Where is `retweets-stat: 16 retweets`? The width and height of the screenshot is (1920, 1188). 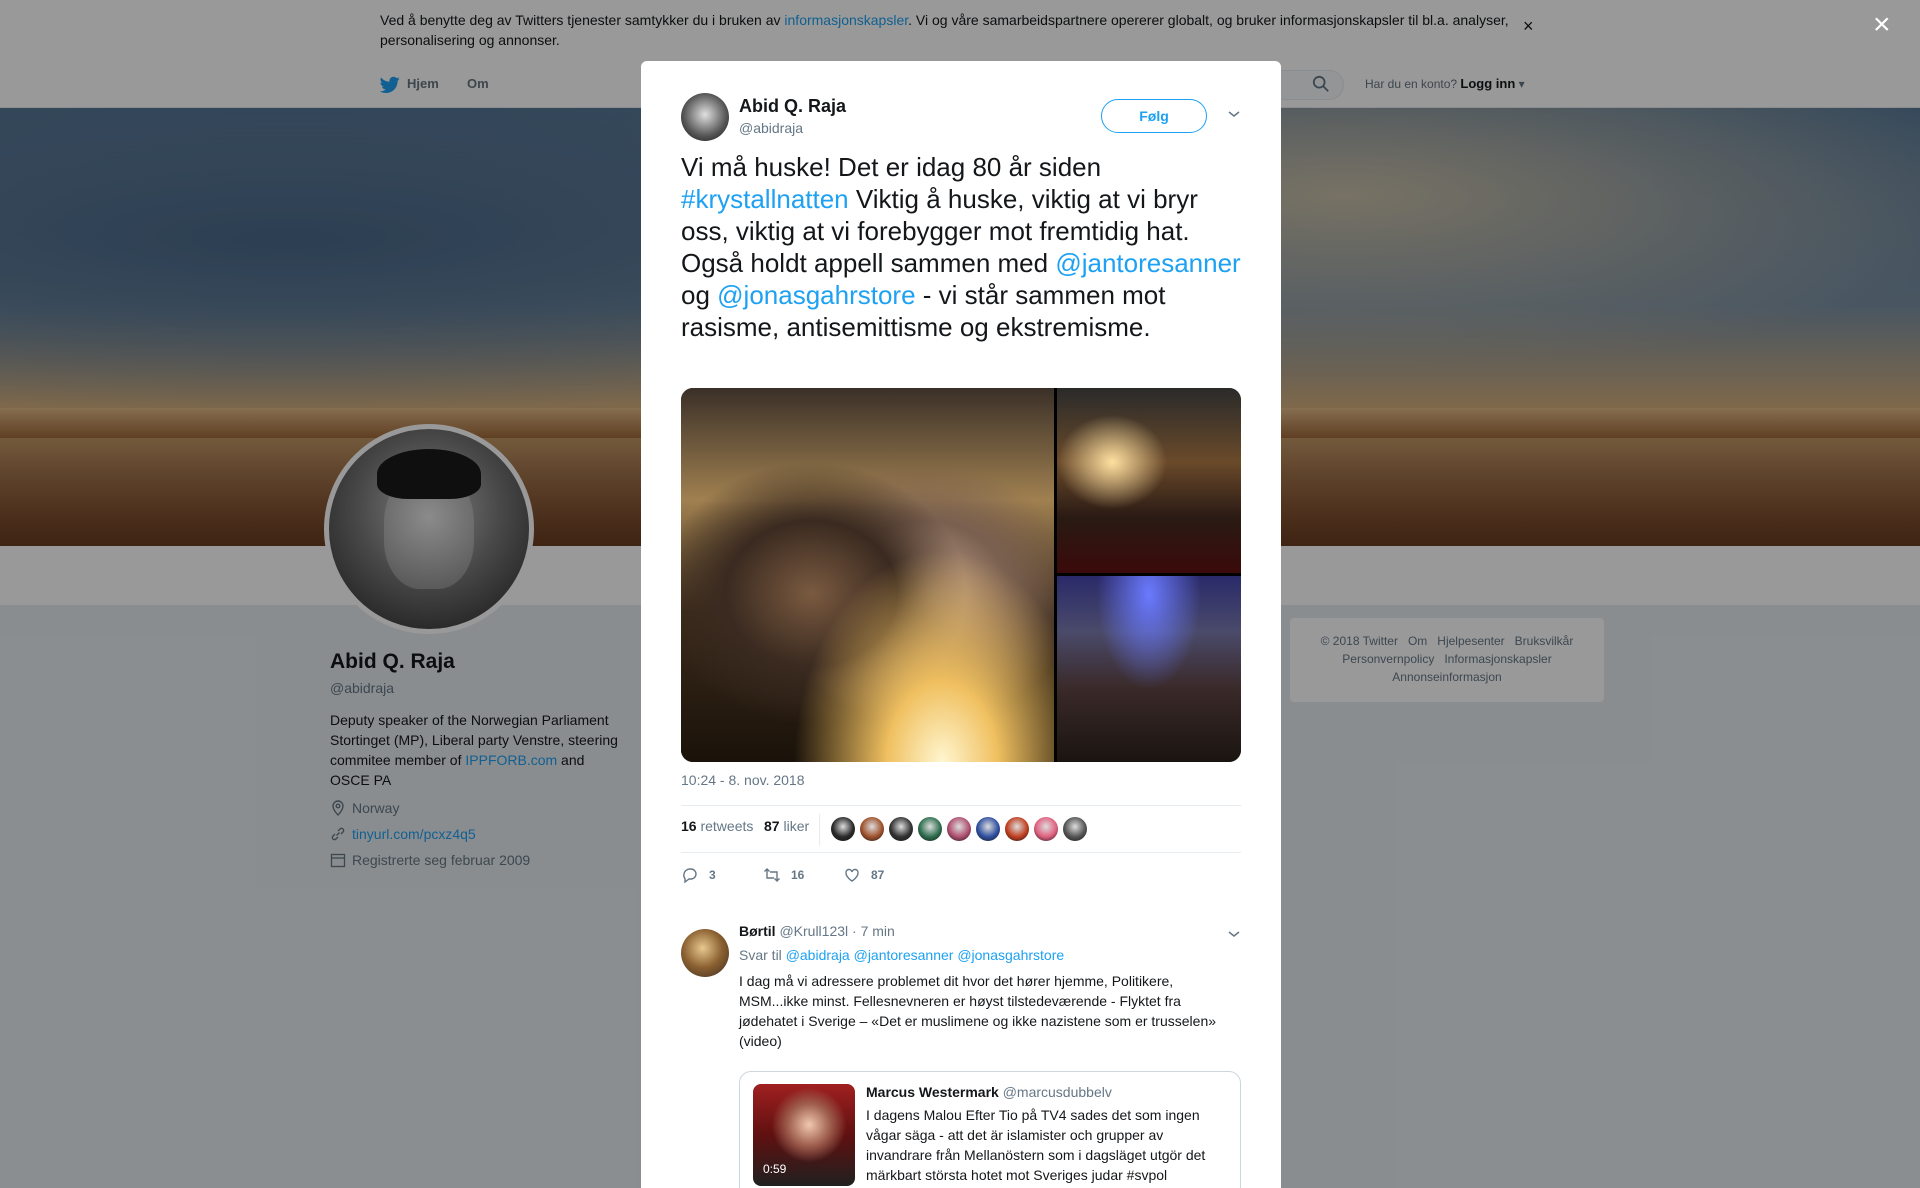
retweets-stat: 16 retweets is located at coordinates (717, 826).